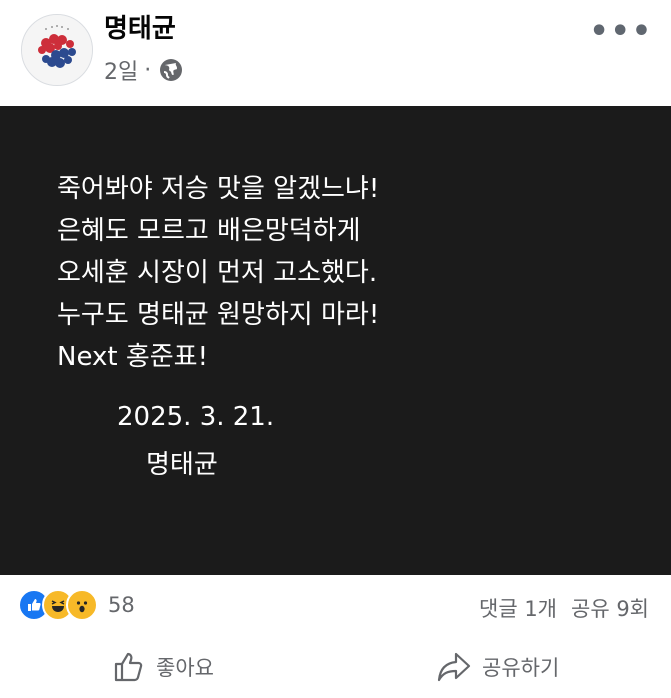 This screenshot has height=698, width=671. Describe the element at coordinates (185, 668) in the screenshot. I see `like-label: 좋아요` at that location.